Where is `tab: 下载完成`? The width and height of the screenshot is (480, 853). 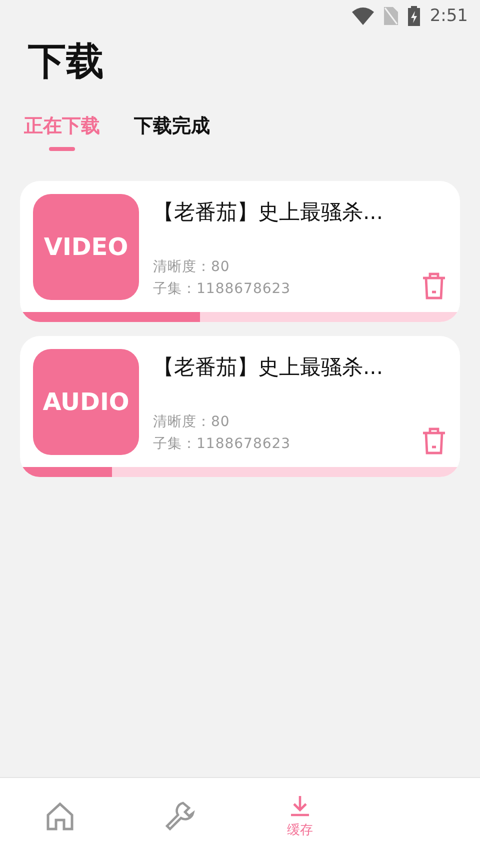
tab: 下载完成 is located at coordinates (172, 132).